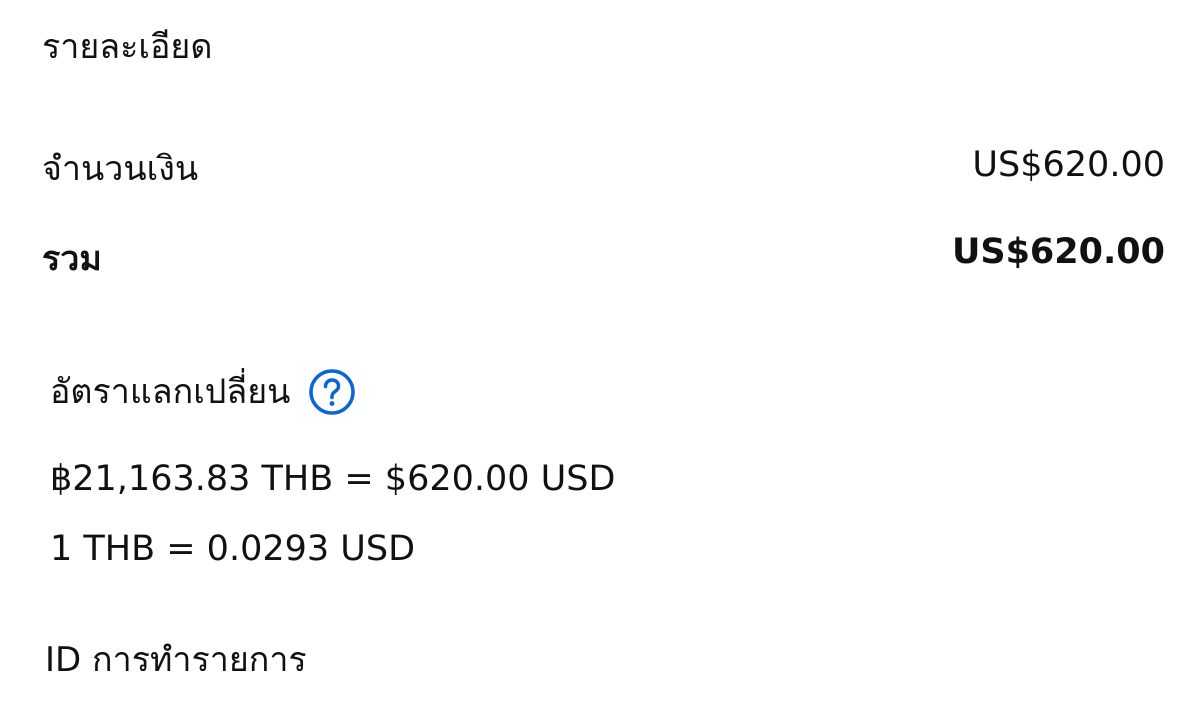  I want to click on conversion-line: ฿21,163.83 THB = $620.00 USD, so click(333, 479).